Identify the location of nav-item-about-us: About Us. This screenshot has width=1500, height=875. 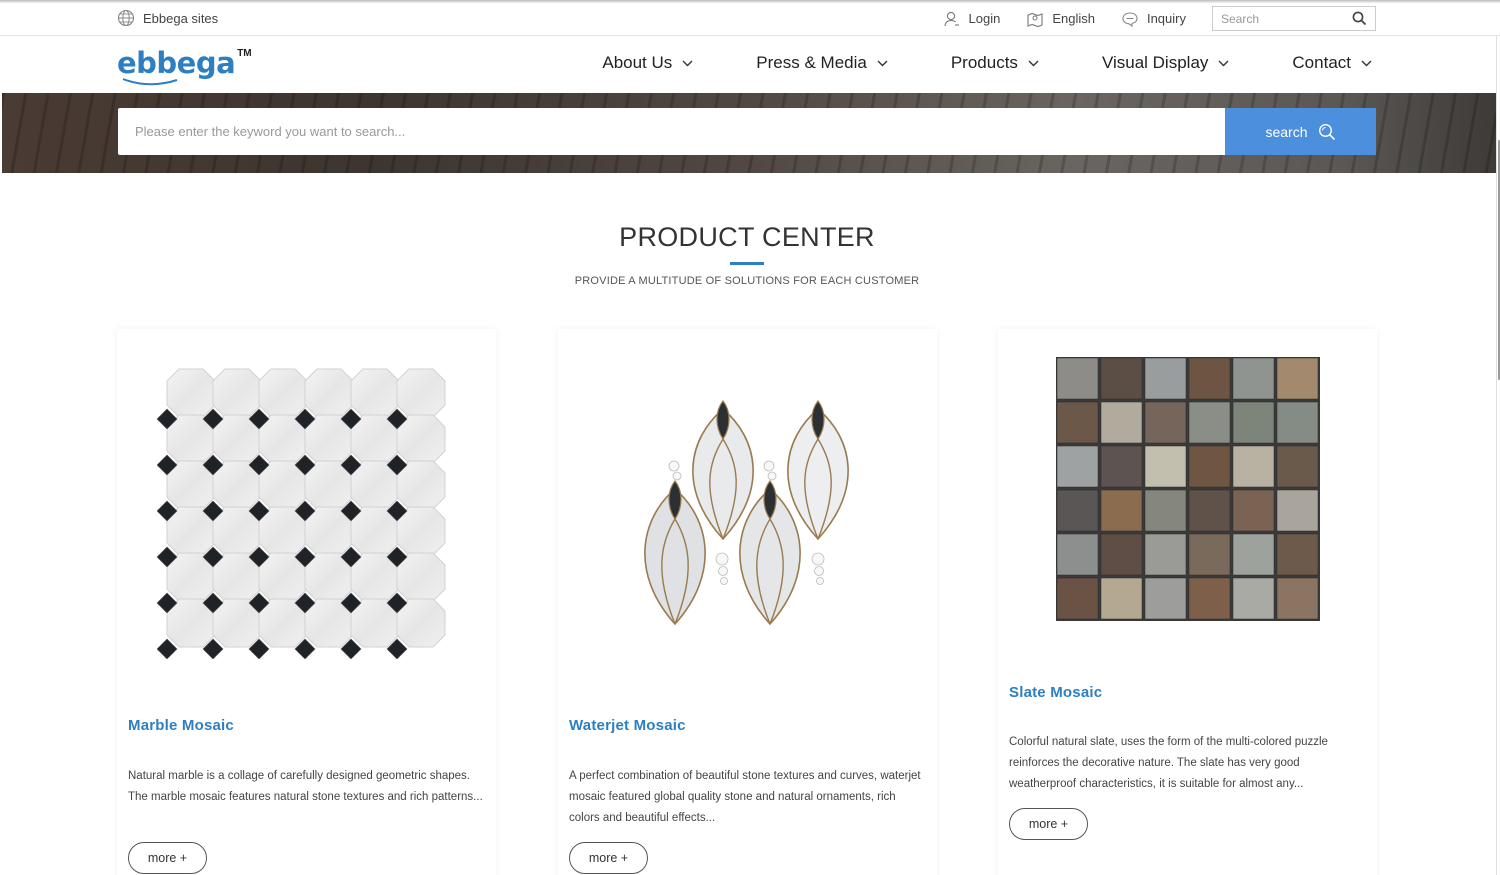
(647, 63).